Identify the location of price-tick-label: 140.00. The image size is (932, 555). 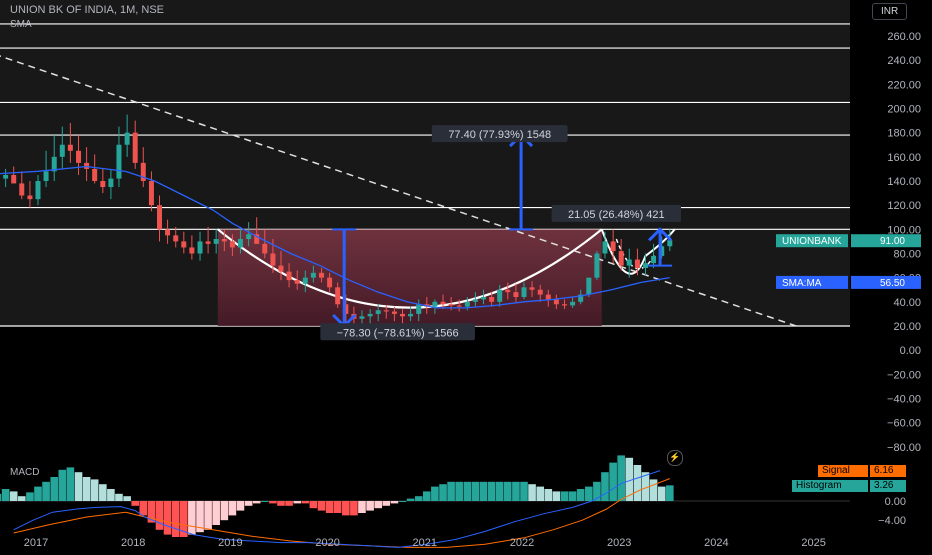
(904, 182).